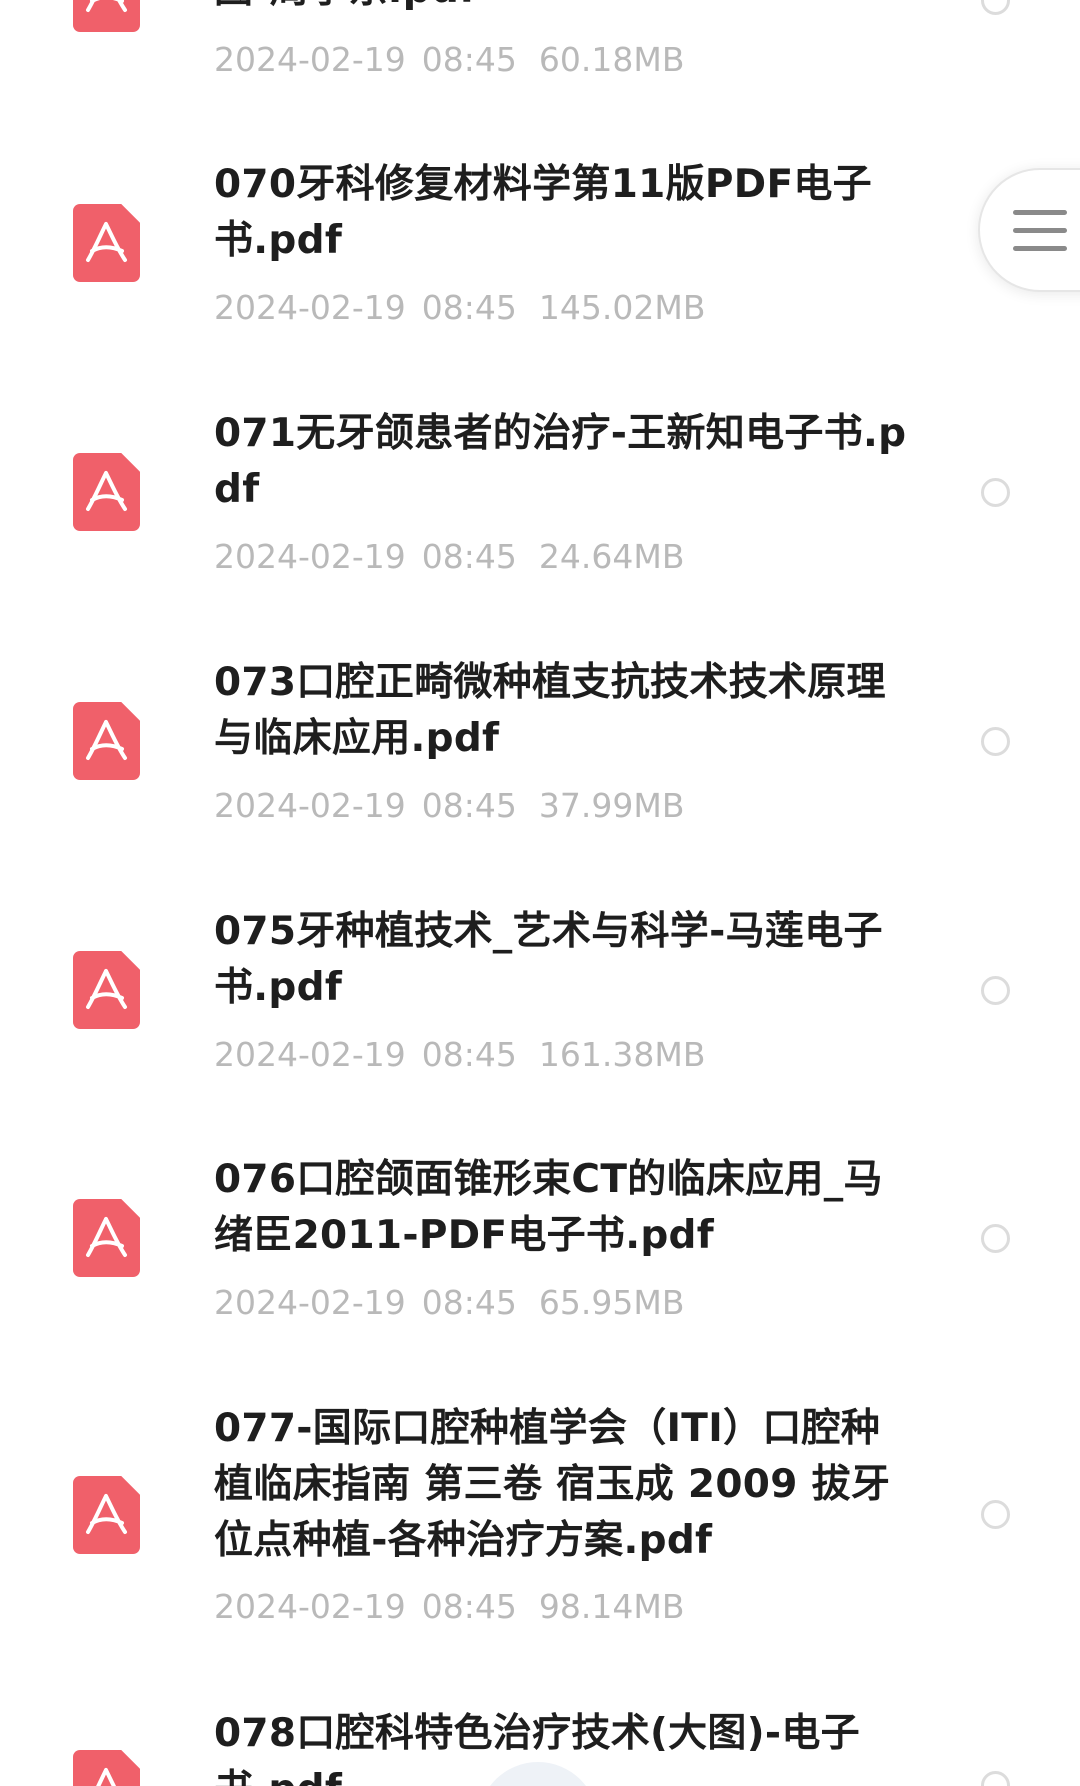 This screenshot has width=1080, height=1786. Describe the element at coordinates (611, 805) in the screenshot. I see `file-size: 37.99MB` at that location.